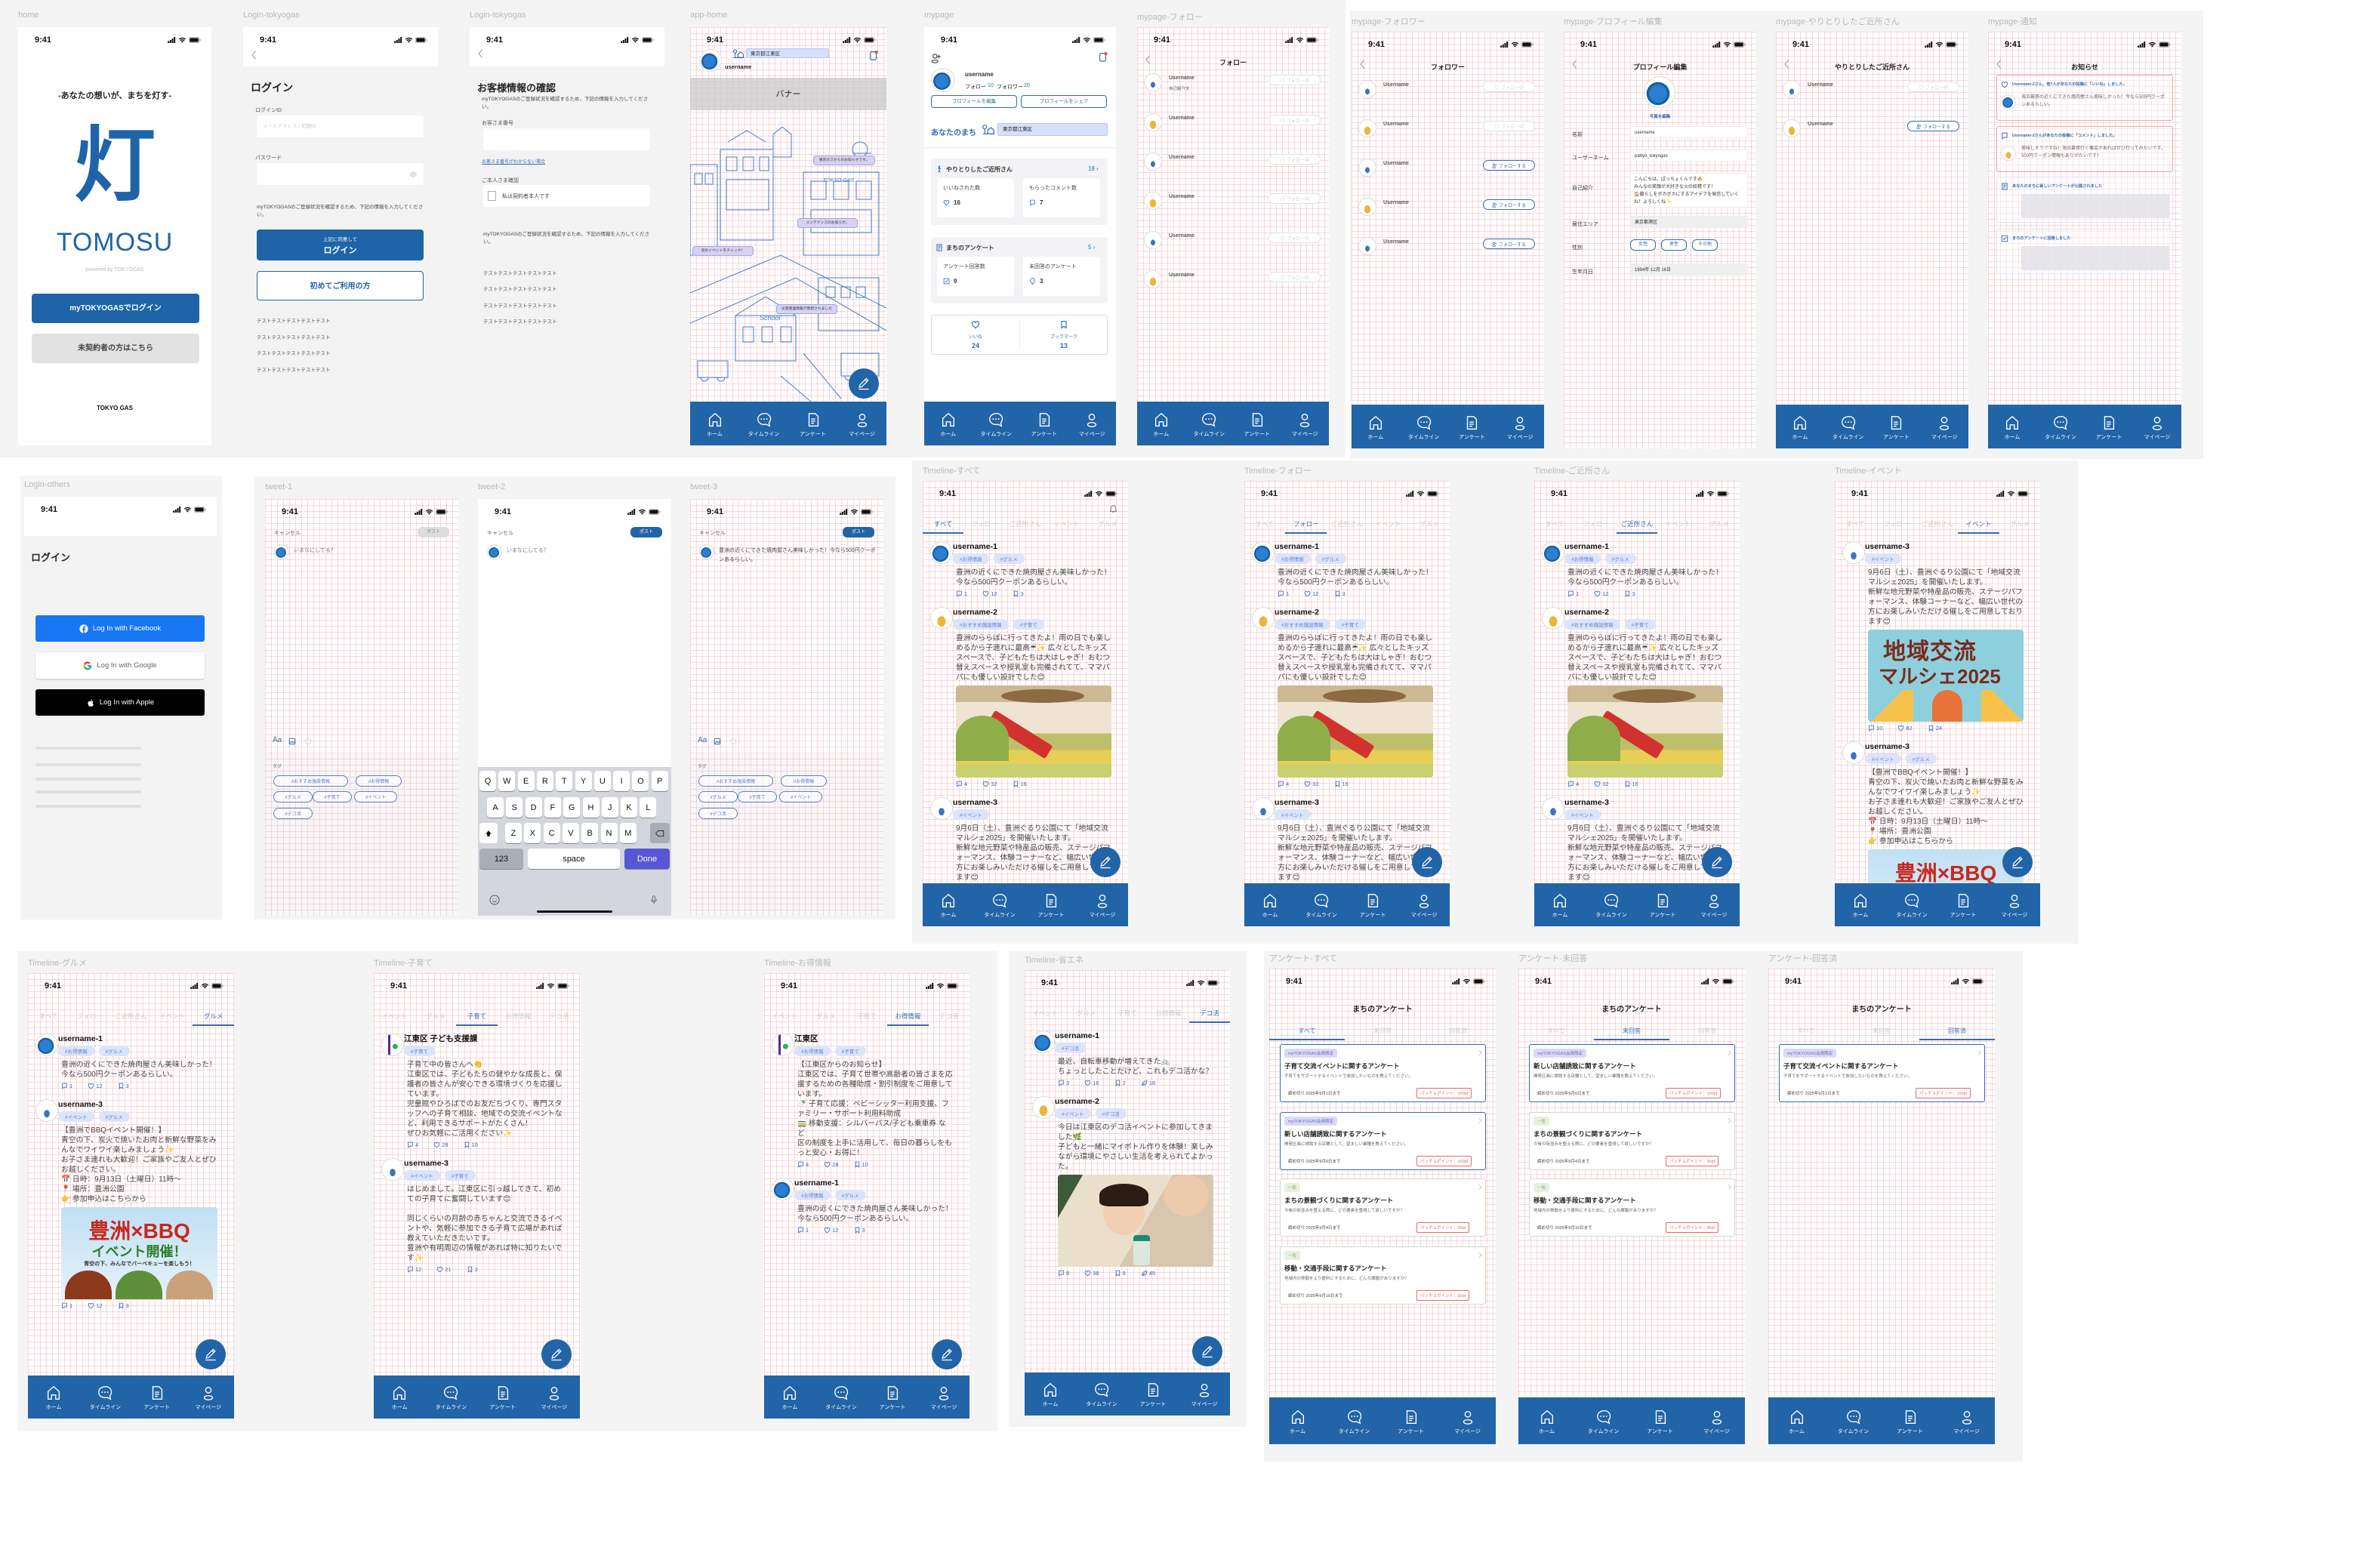 The height and width of the screenshot is (1568, 2355). What do you see at coordinates (120, 628) in the screenshot?
I see `facebook-login-button: Log In with Facebook` at bounding box center [120, 628].